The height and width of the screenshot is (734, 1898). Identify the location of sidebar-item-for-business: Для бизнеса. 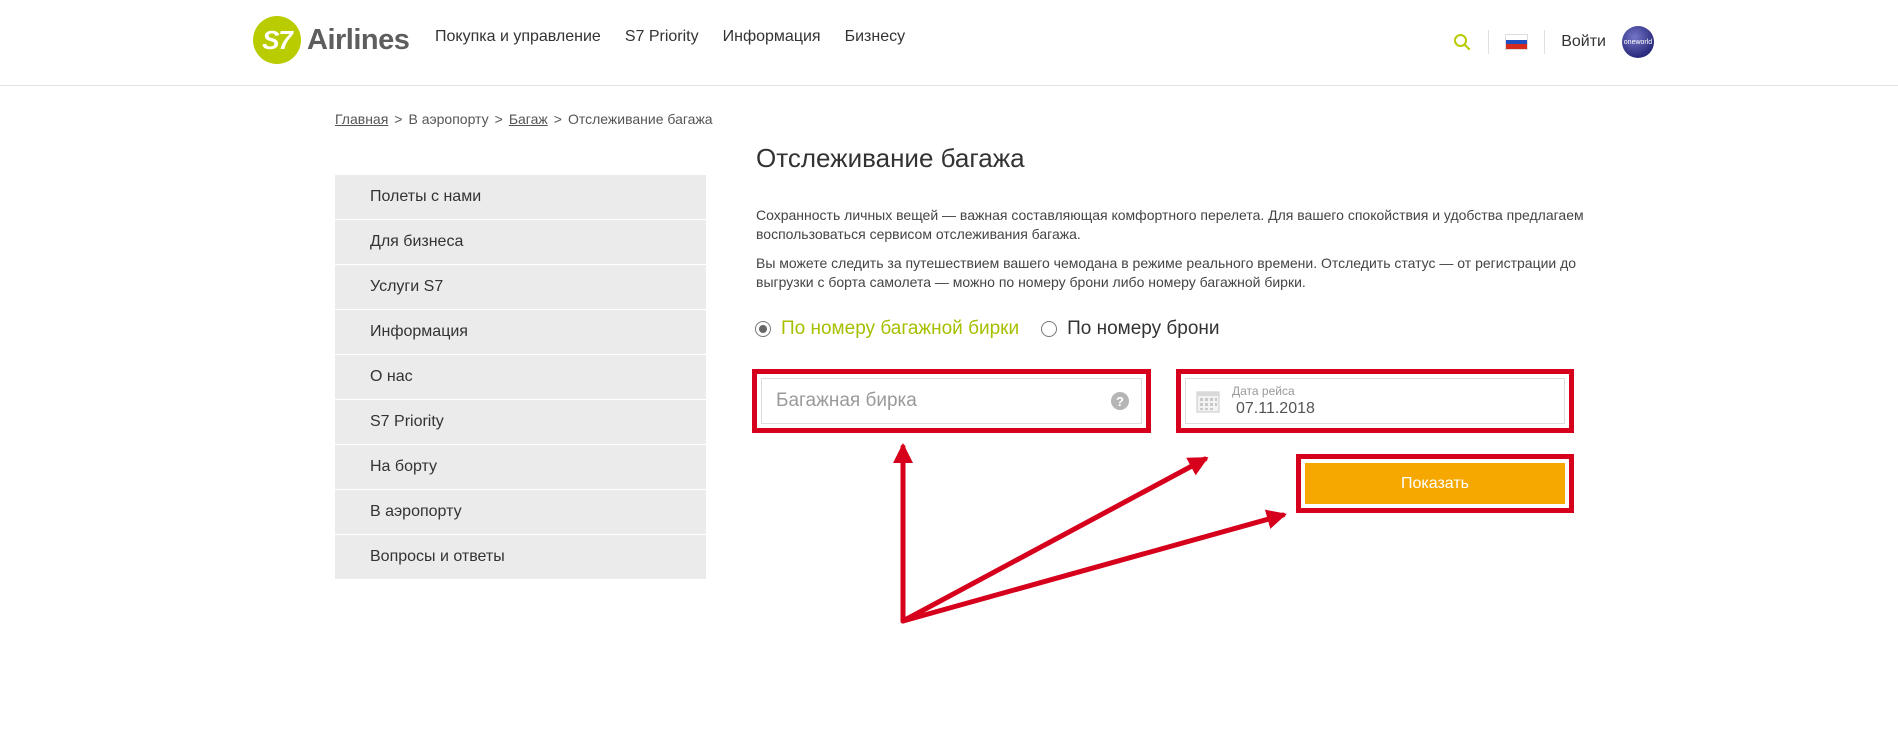
(520, 242).